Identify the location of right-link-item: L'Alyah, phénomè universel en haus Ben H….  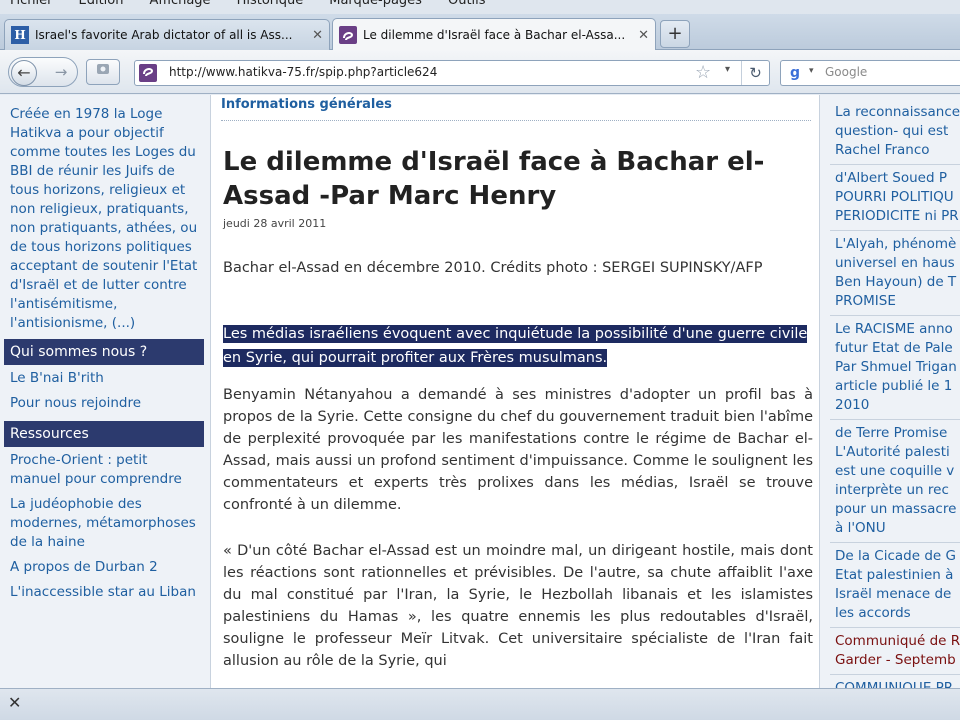
(895, 273).